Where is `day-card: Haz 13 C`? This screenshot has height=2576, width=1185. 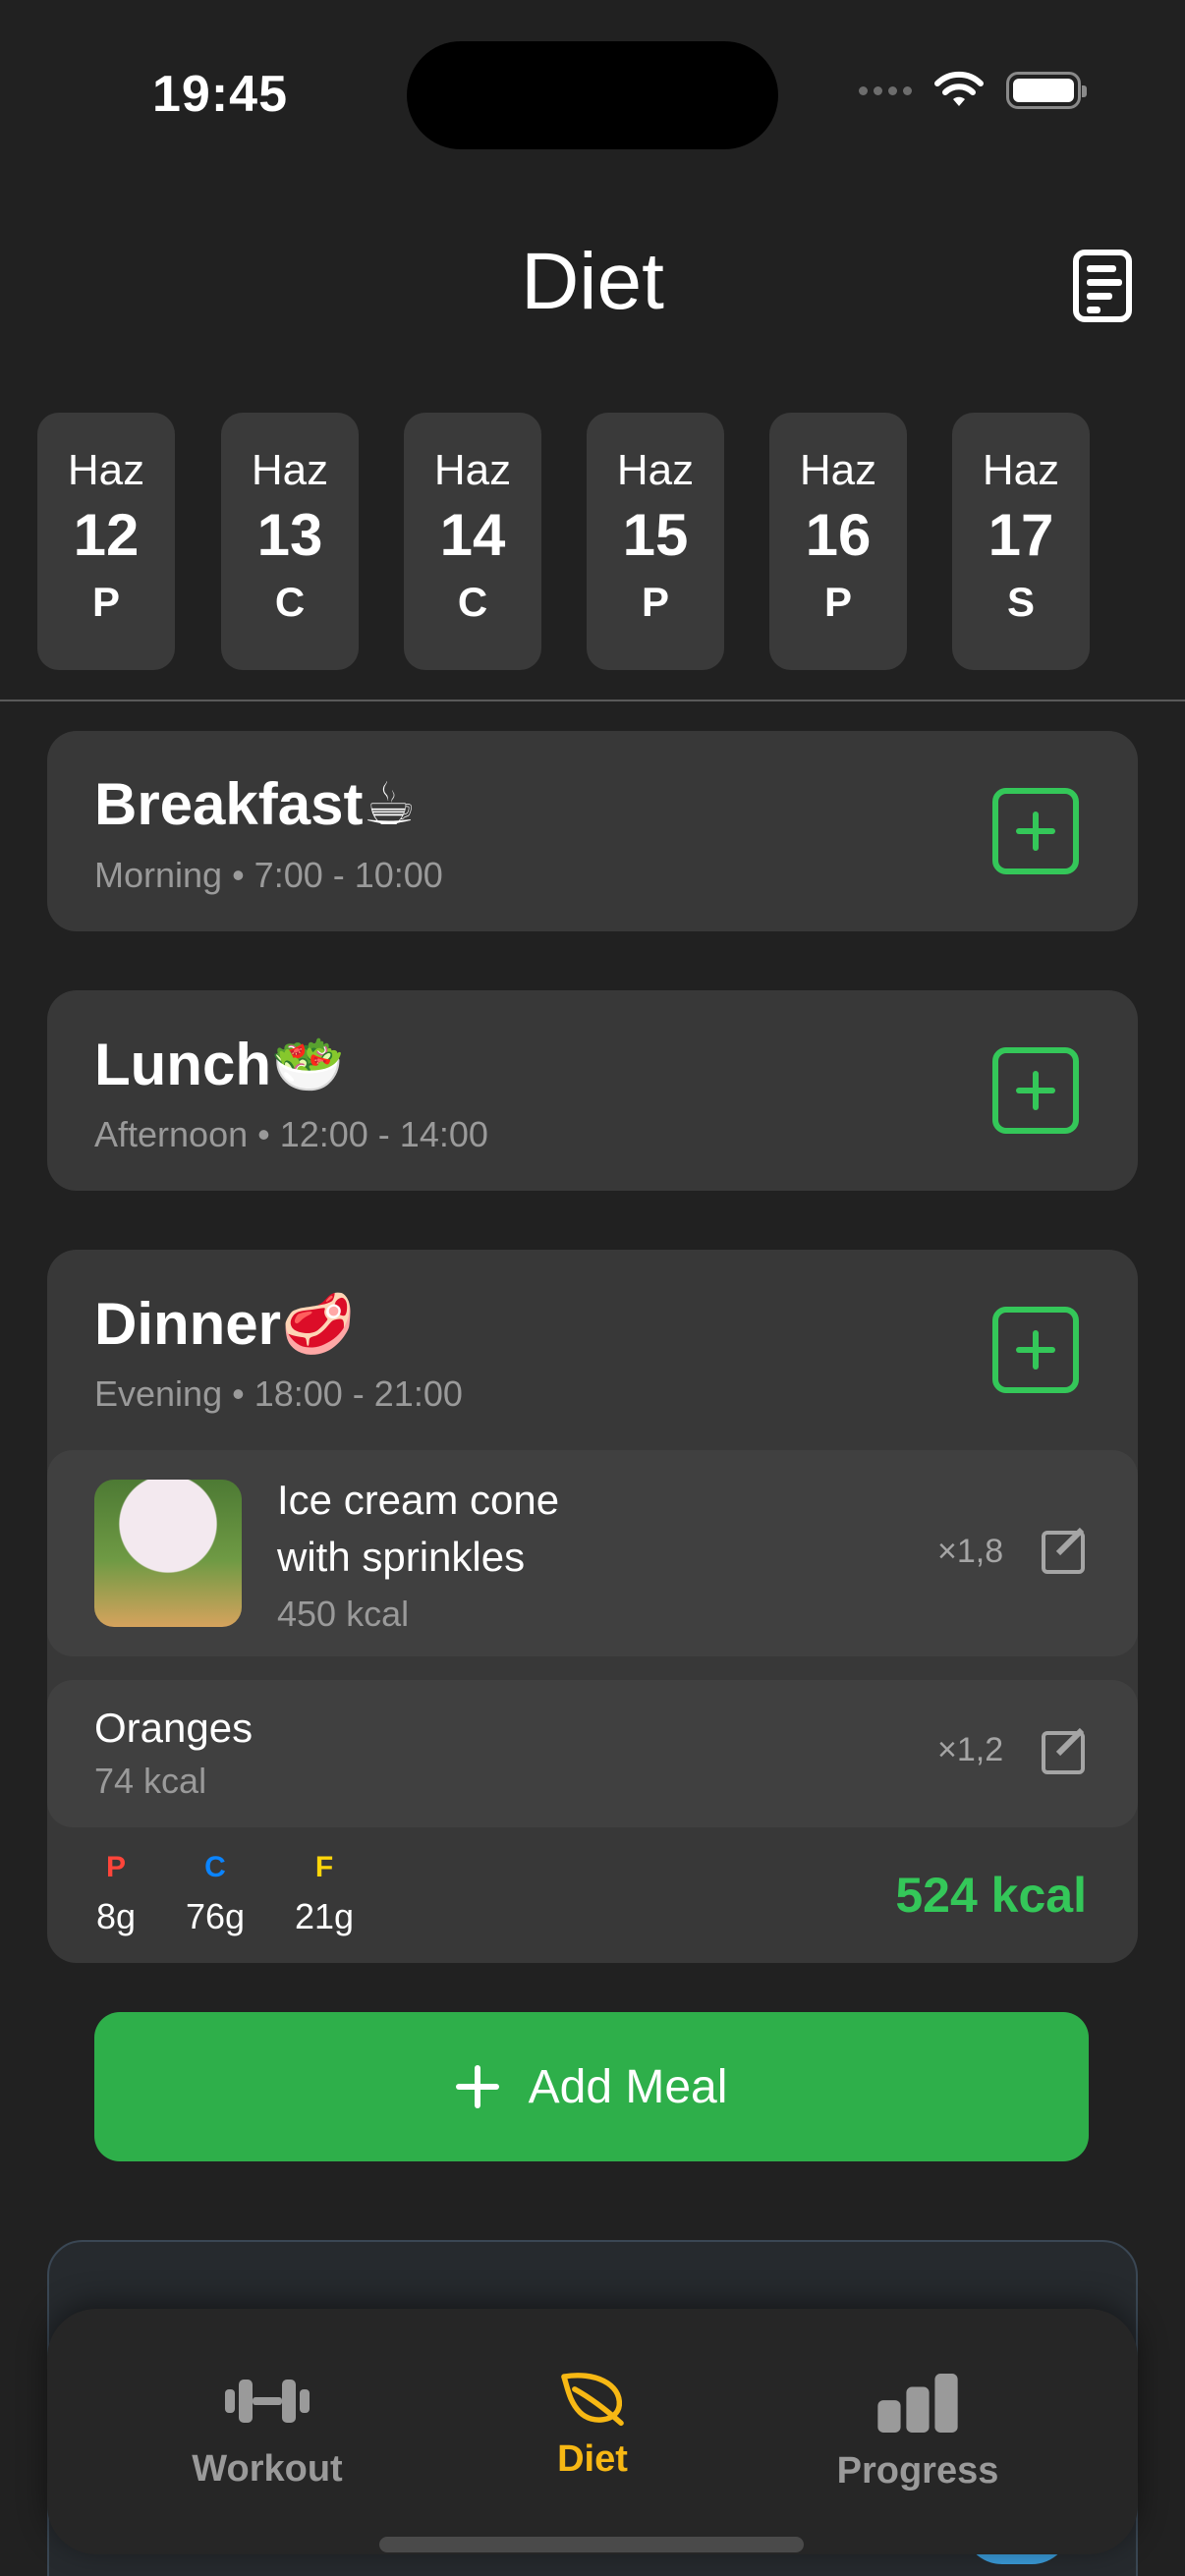
day-card: Haz 13 C is located at coordinates (290, 541).